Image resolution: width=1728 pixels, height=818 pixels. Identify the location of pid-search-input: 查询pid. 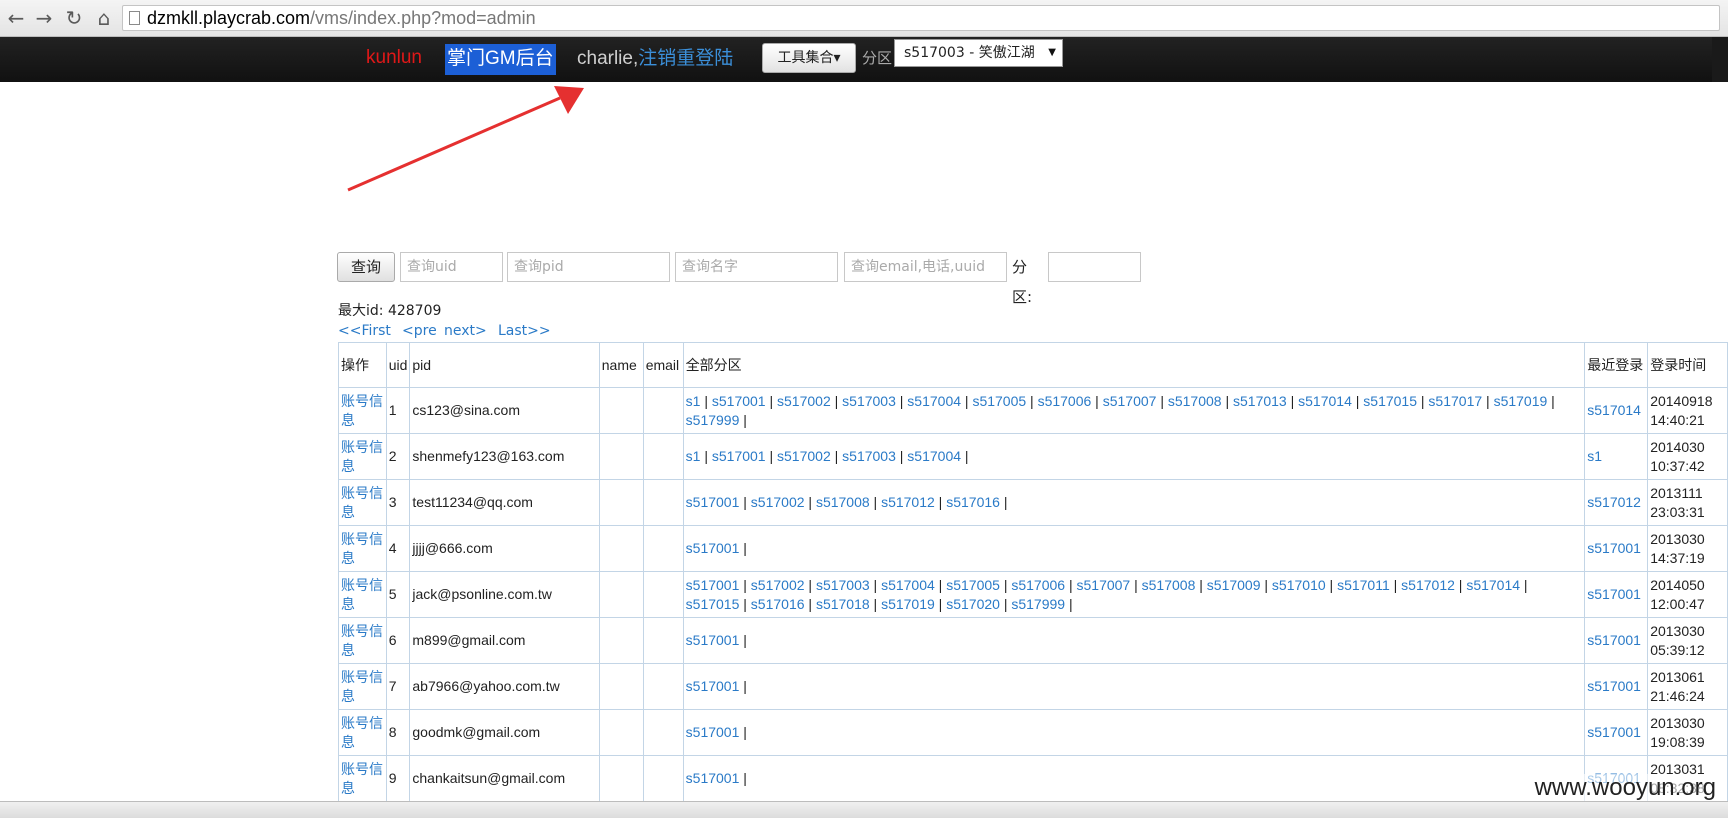
(588, 267).